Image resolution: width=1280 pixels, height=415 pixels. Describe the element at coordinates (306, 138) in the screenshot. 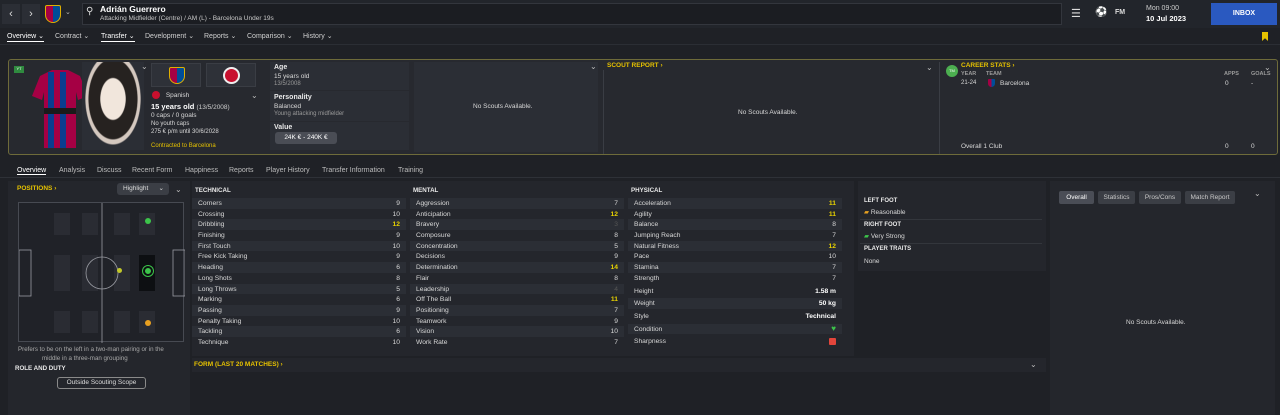

I see `value-range: 24K € - 240K €` at that location.